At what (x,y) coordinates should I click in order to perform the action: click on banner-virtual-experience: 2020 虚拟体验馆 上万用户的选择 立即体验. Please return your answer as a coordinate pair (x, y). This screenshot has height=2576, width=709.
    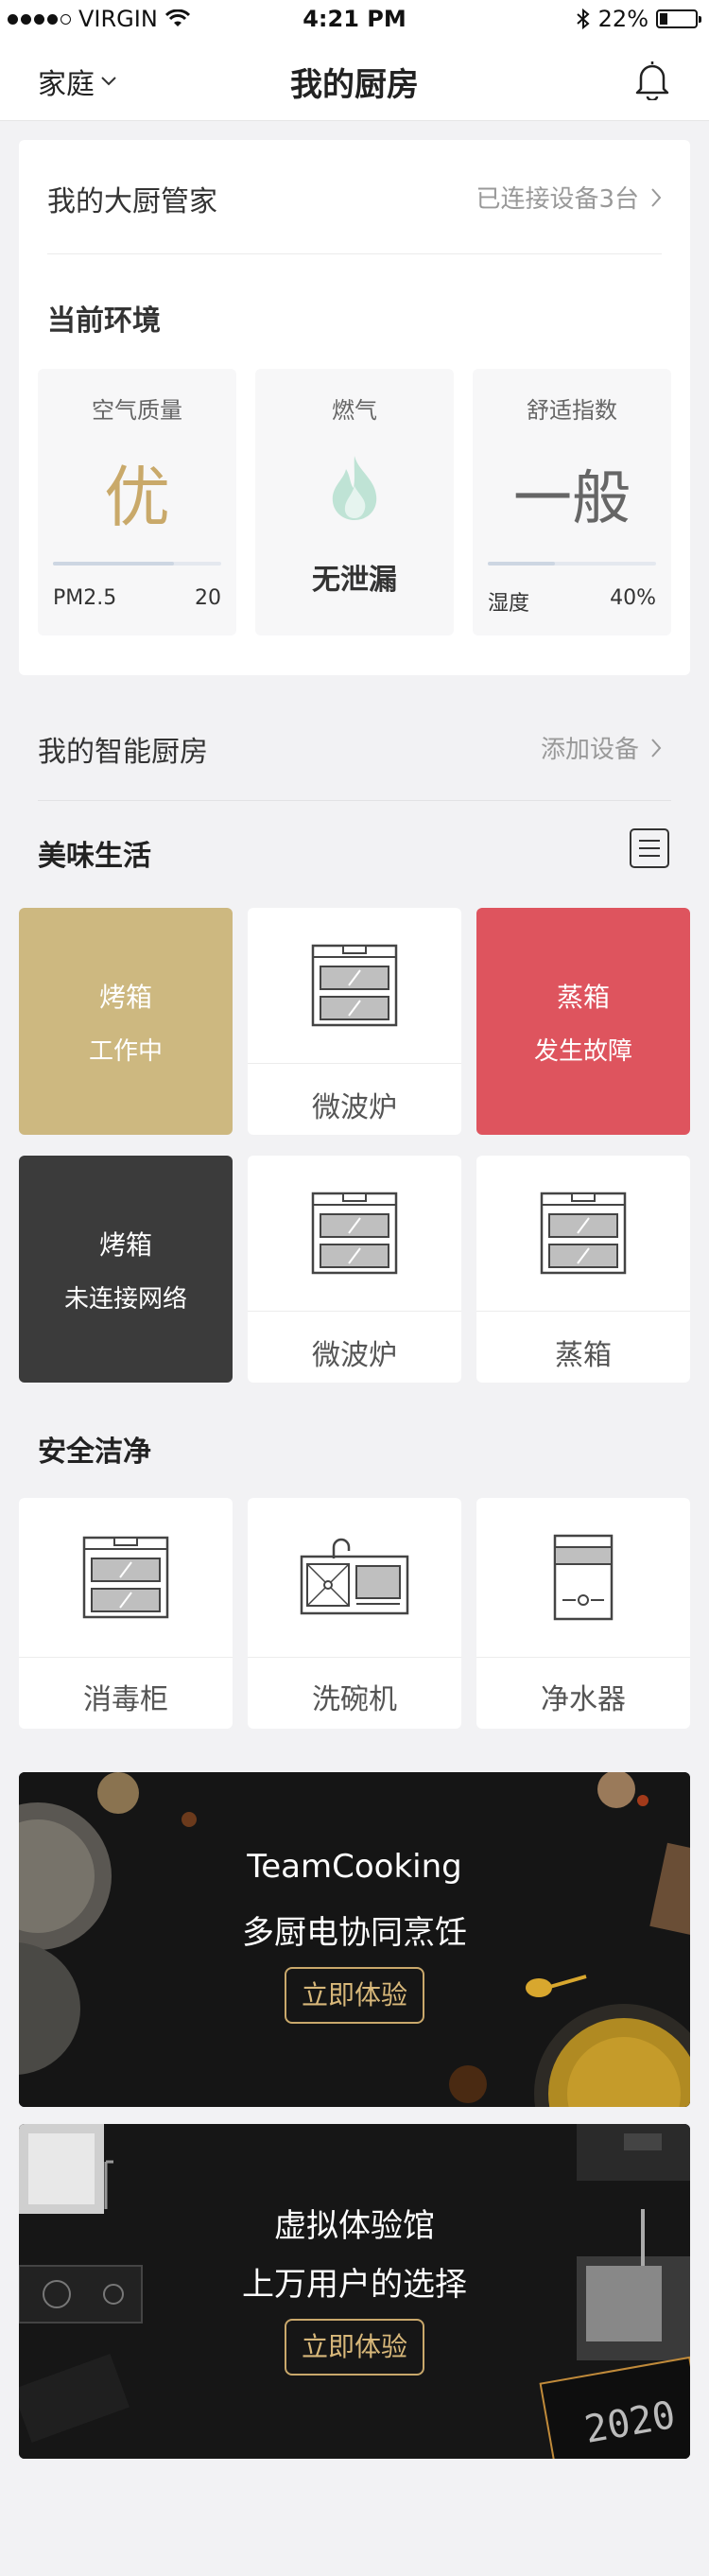
    Looking at the image, I should click on (354, 2291).